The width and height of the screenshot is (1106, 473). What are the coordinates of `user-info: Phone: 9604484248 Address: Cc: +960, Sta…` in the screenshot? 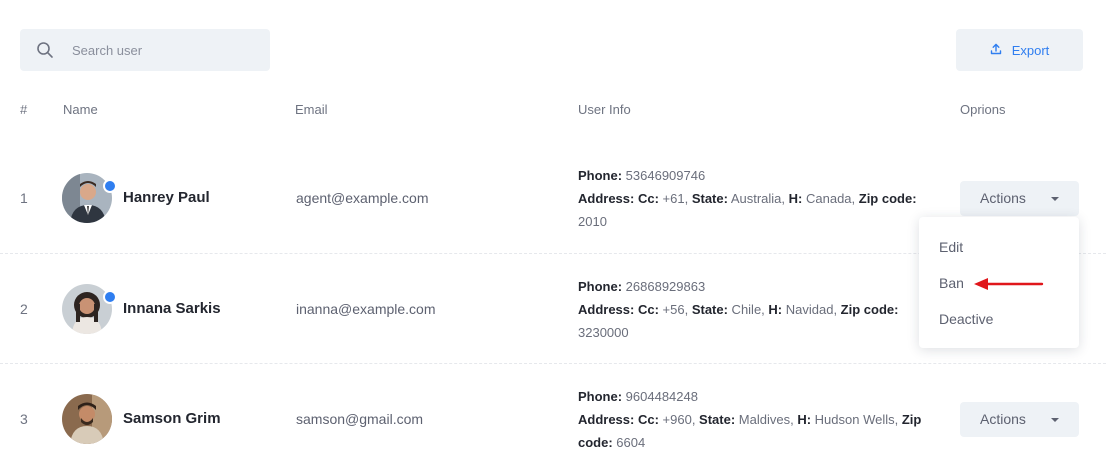 It's located at (750, 419).